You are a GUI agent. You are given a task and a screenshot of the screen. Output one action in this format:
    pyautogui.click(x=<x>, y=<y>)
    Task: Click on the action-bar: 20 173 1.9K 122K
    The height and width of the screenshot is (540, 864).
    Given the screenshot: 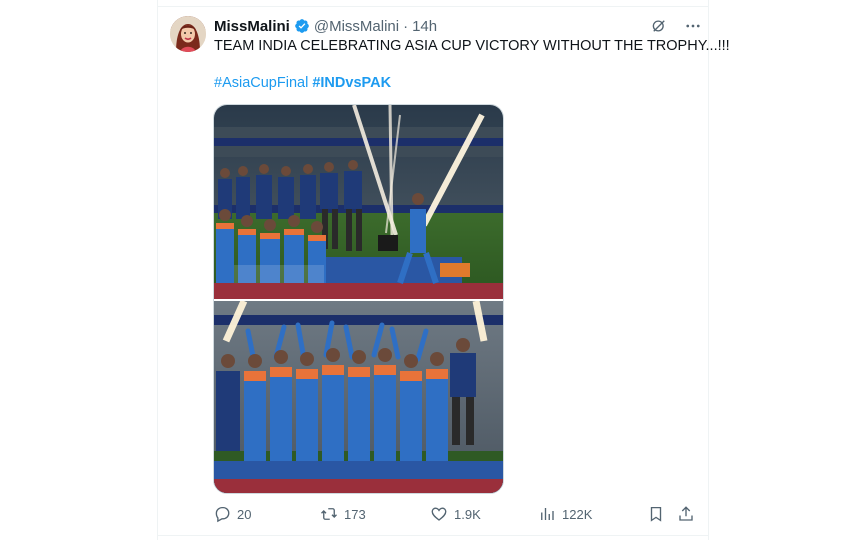 What is the action you would take?
    pyautogui.click(x=453, y=515)
    